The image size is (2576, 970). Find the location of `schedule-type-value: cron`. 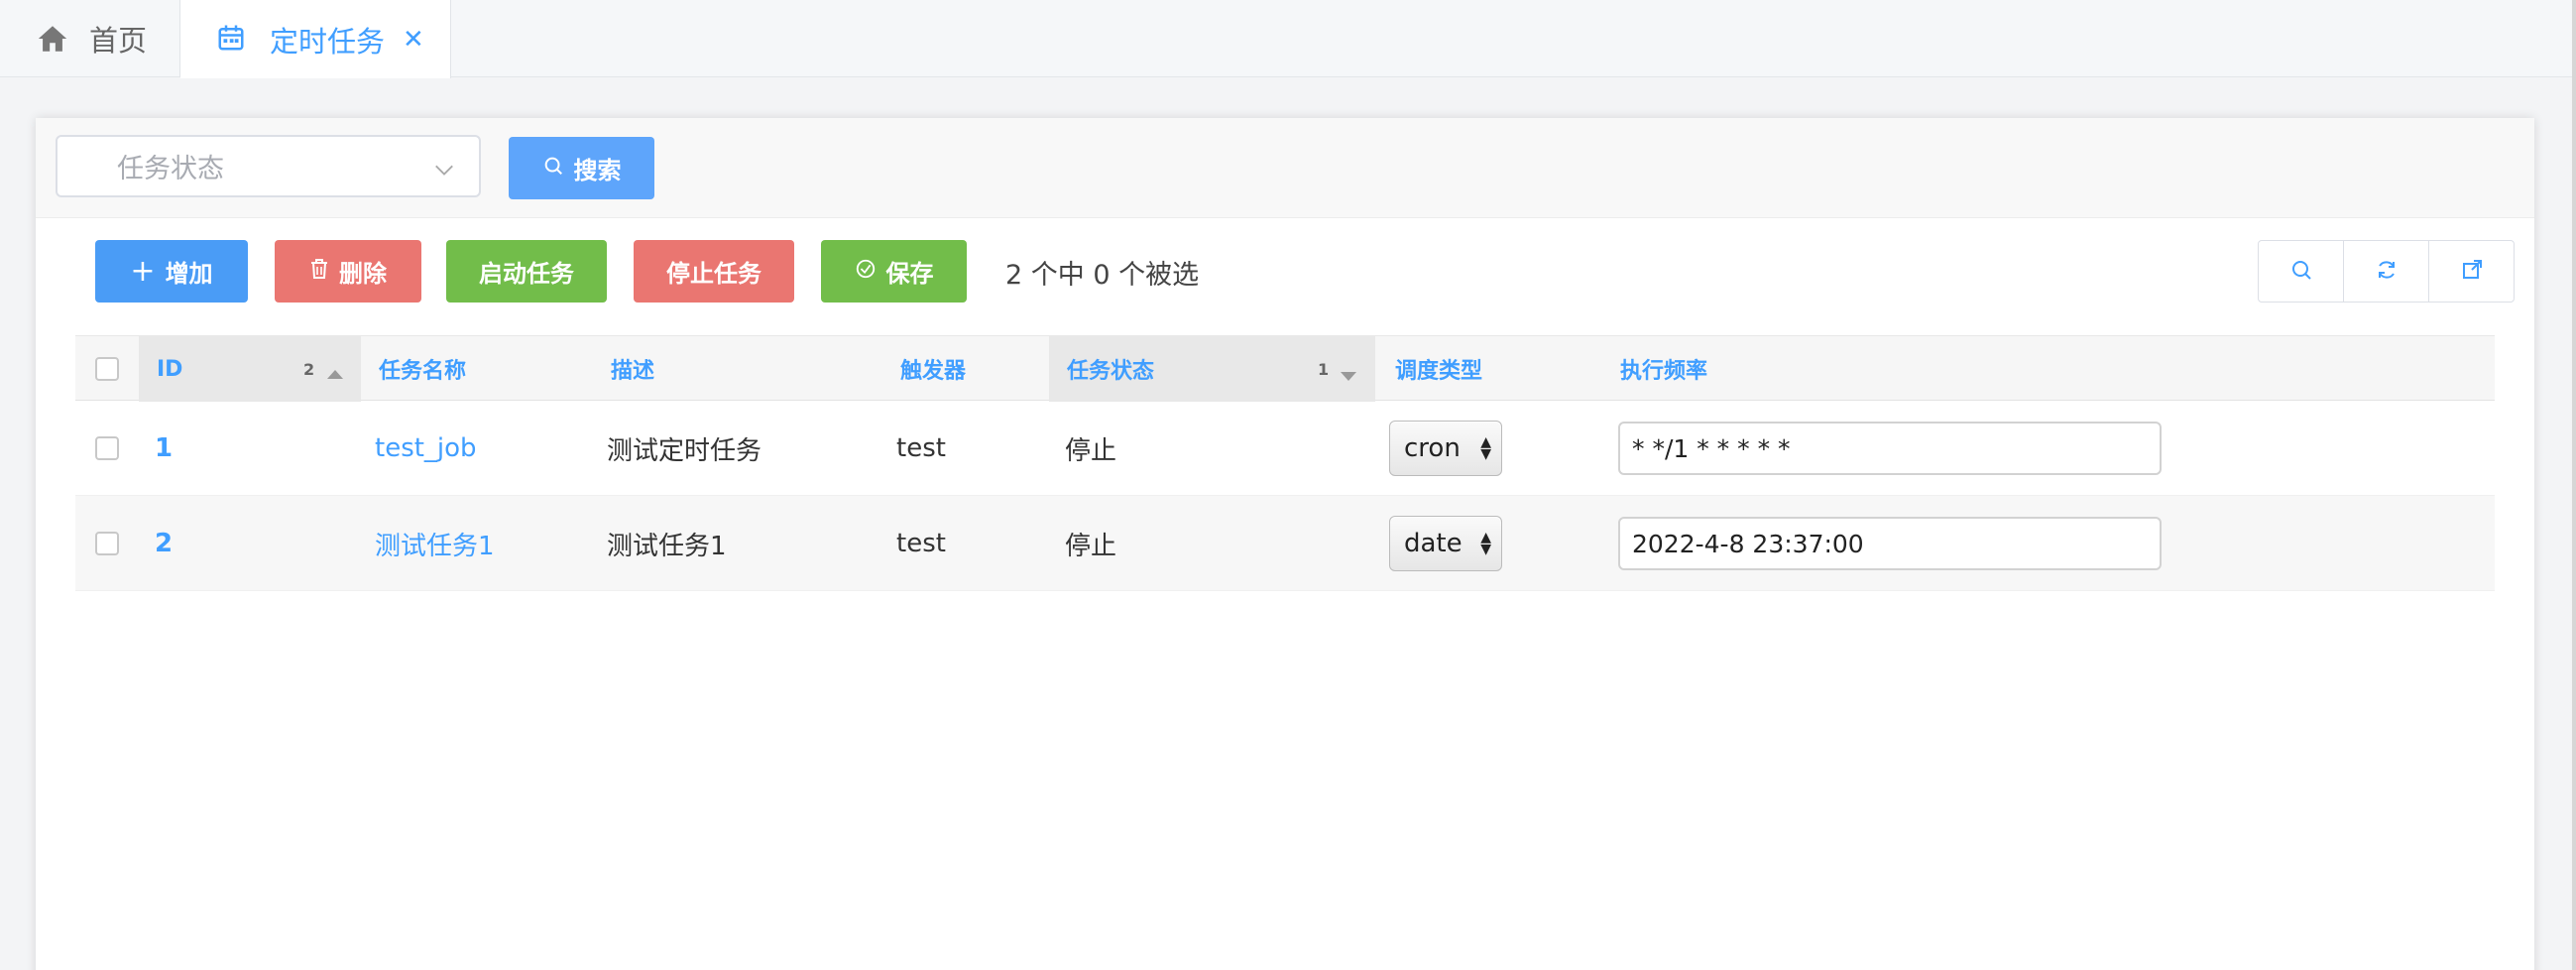

schedule-type-value: cron is located at coordinates (1432, 448).